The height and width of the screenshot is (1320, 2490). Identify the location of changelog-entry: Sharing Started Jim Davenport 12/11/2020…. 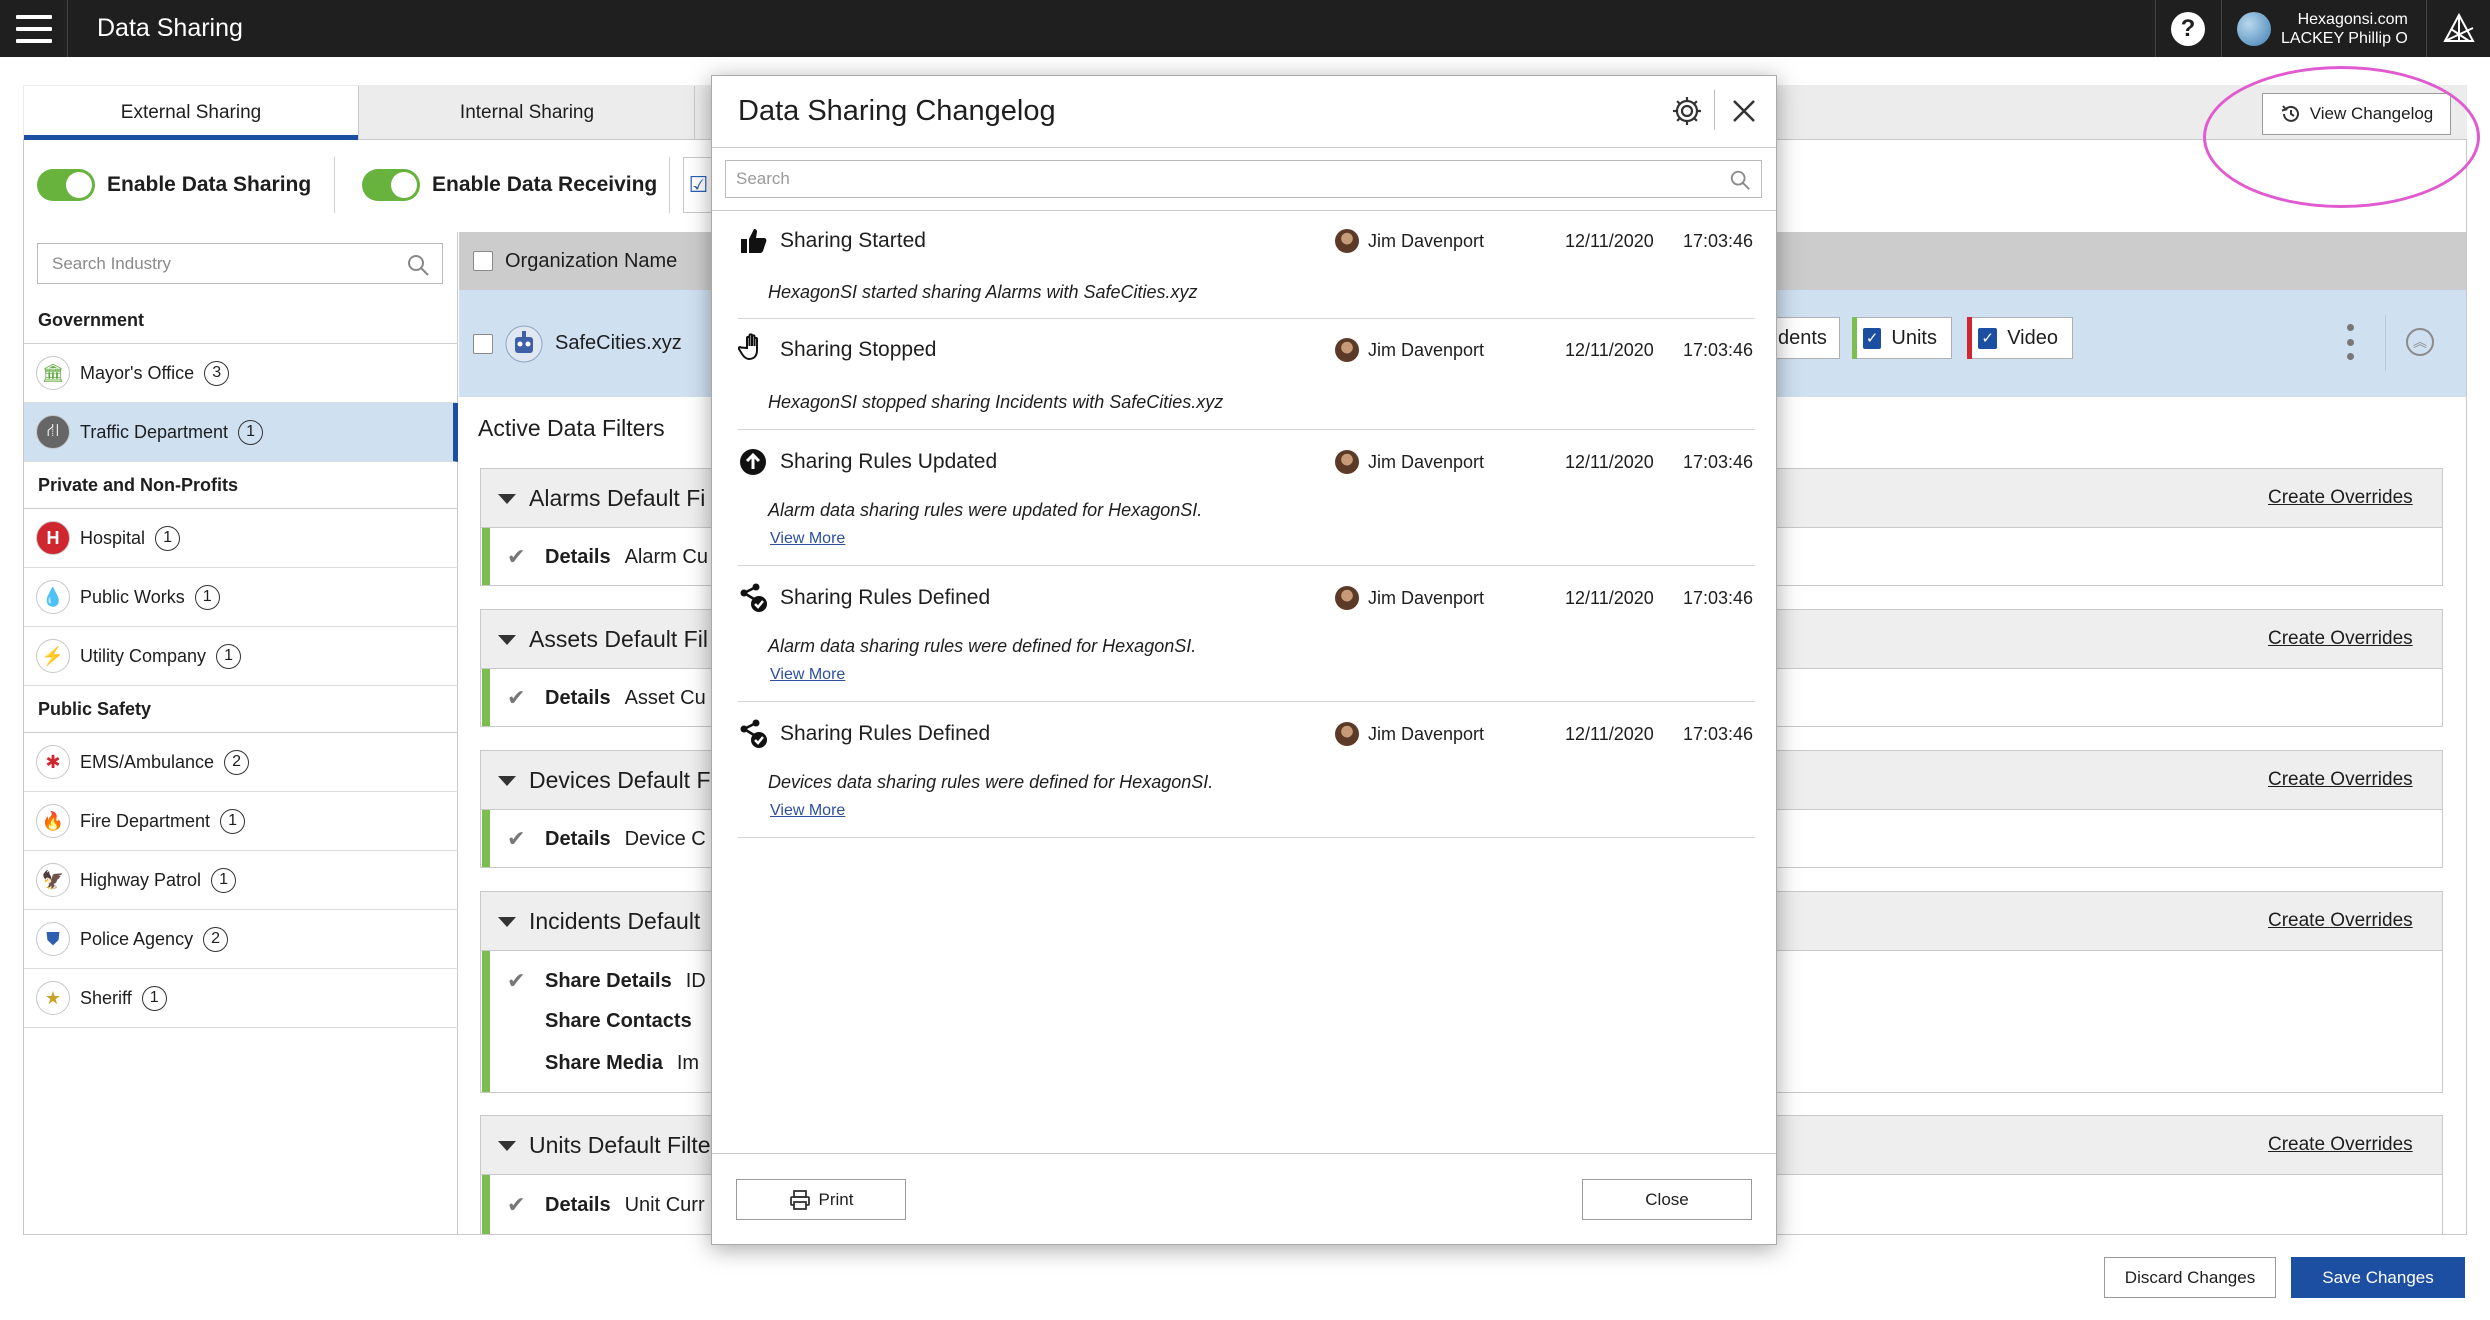
(1246, 265).